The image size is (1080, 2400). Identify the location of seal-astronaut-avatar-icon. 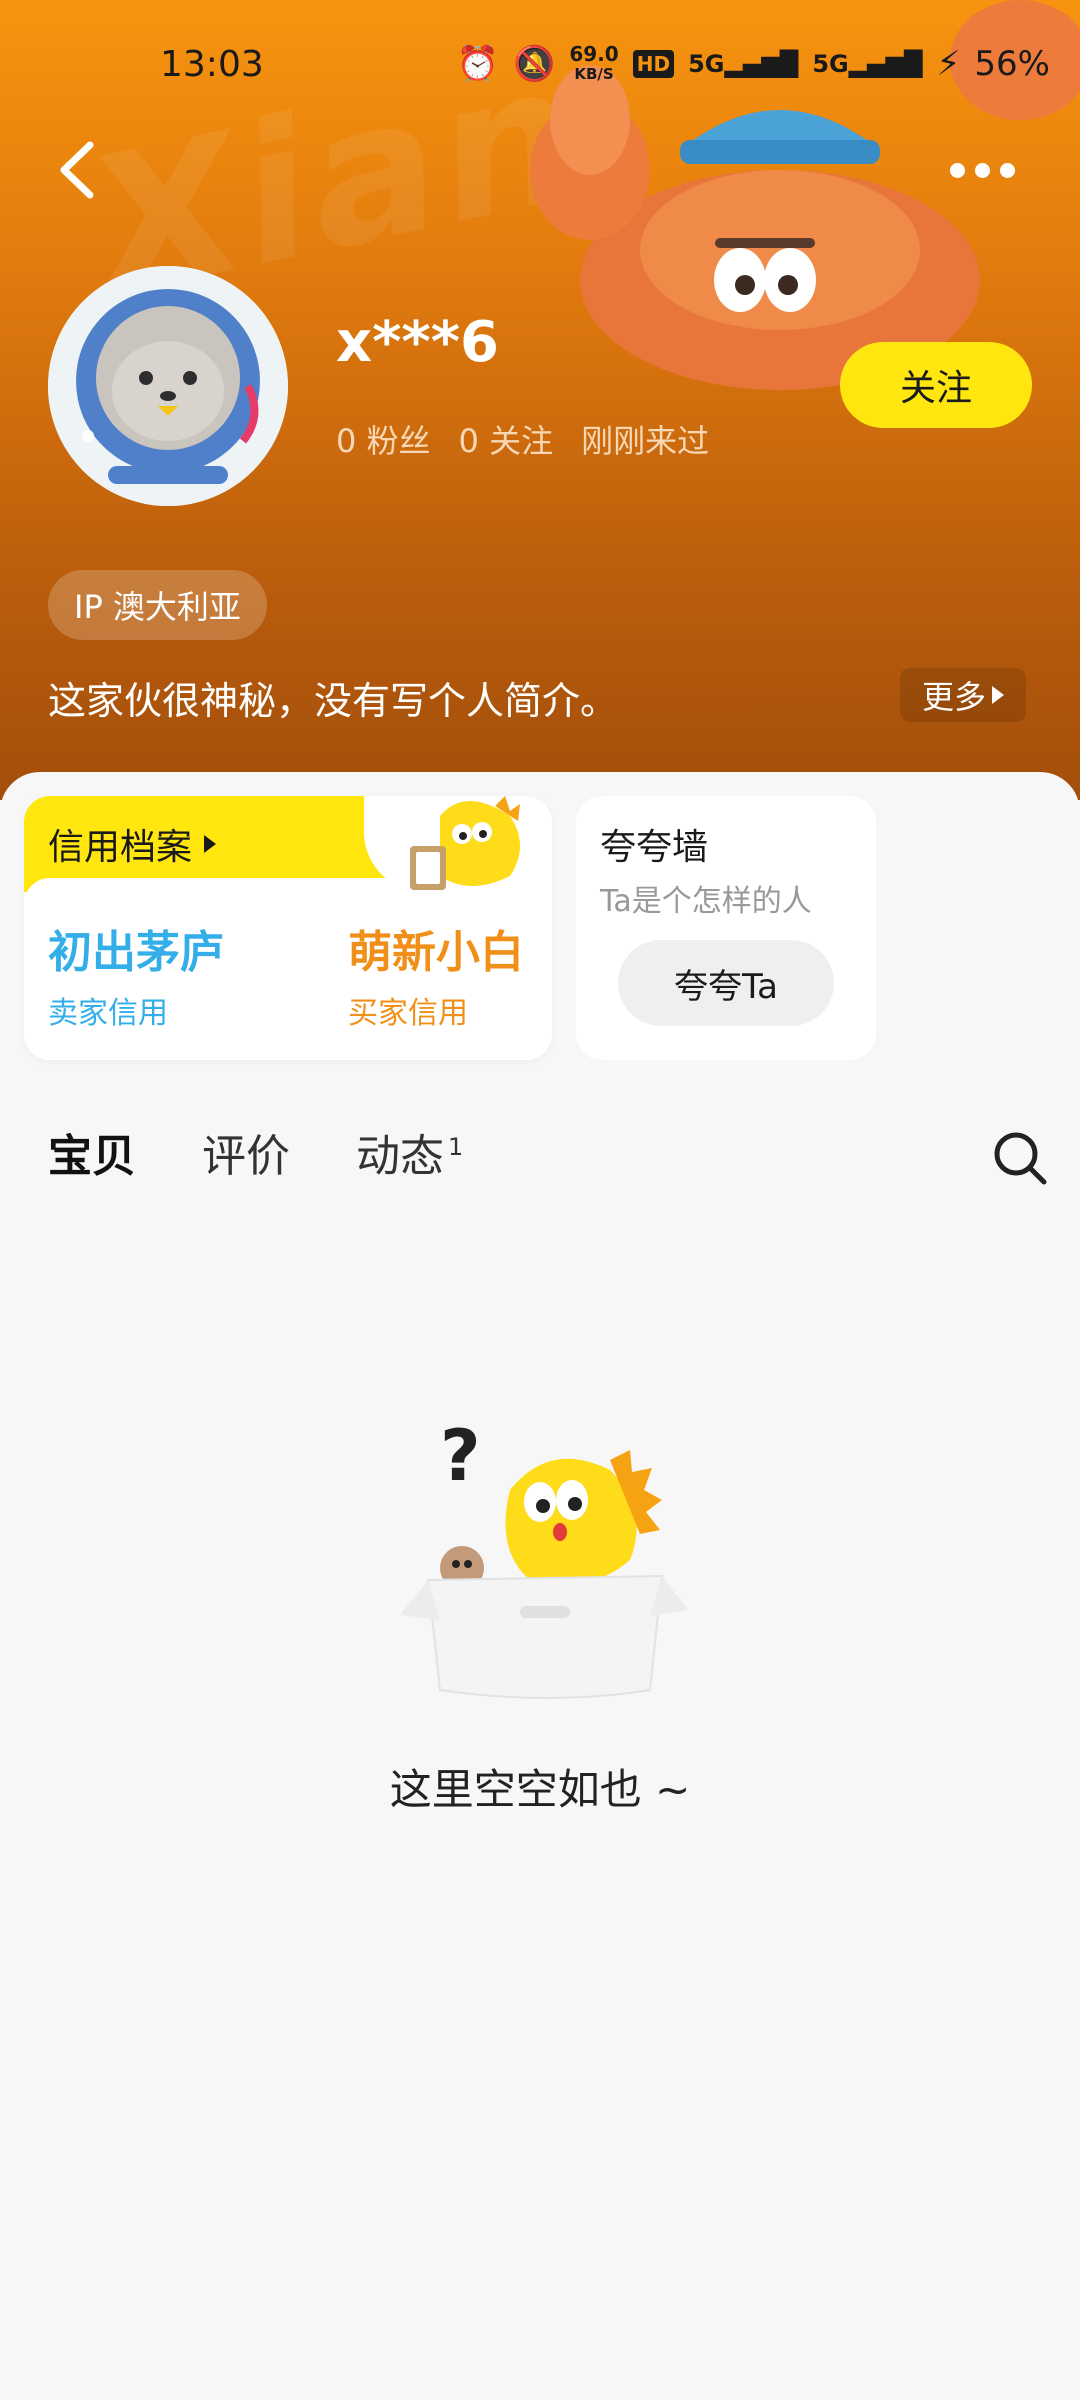
(168, 386).